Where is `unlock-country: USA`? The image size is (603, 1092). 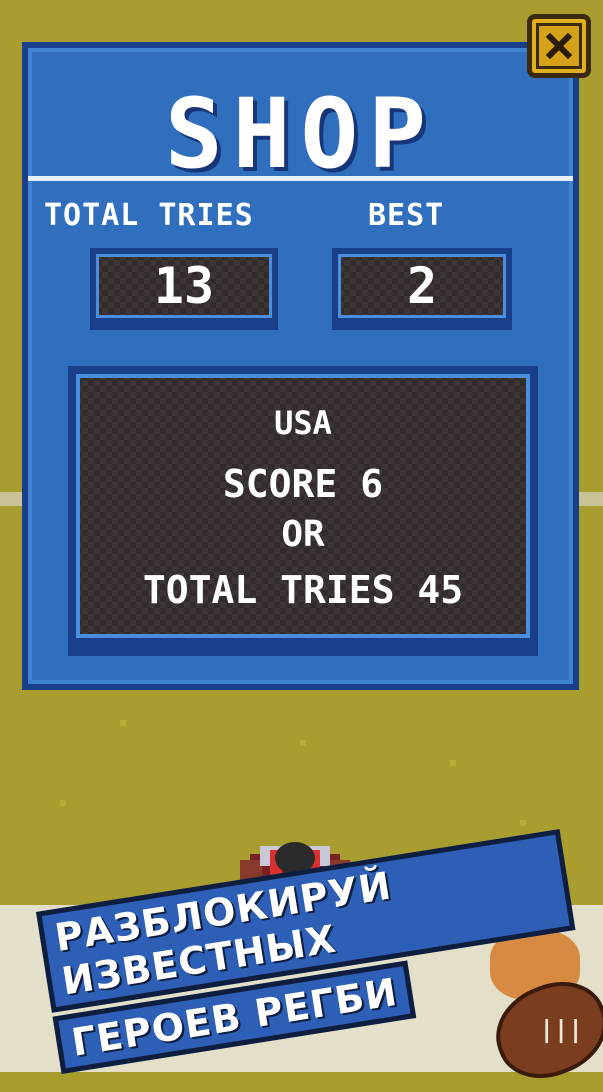
unlock-country: USA is located at coordinates (303, 423).